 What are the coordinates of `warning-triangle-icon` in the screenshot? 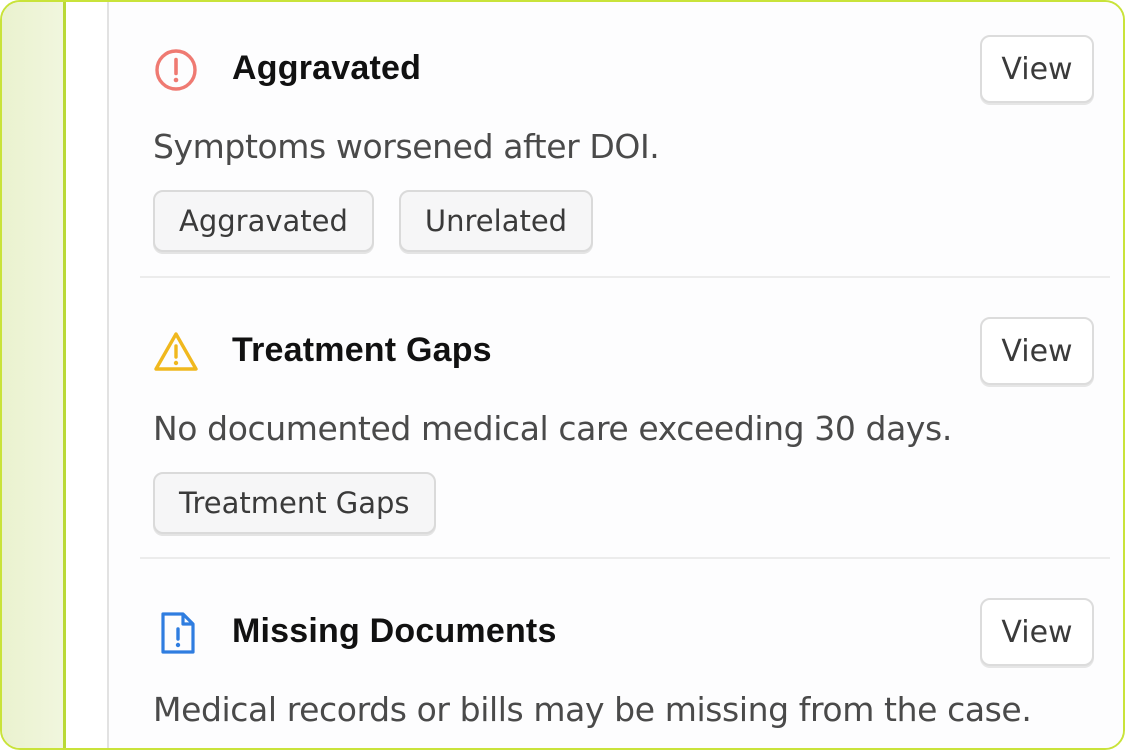 It's located at (176, 352).